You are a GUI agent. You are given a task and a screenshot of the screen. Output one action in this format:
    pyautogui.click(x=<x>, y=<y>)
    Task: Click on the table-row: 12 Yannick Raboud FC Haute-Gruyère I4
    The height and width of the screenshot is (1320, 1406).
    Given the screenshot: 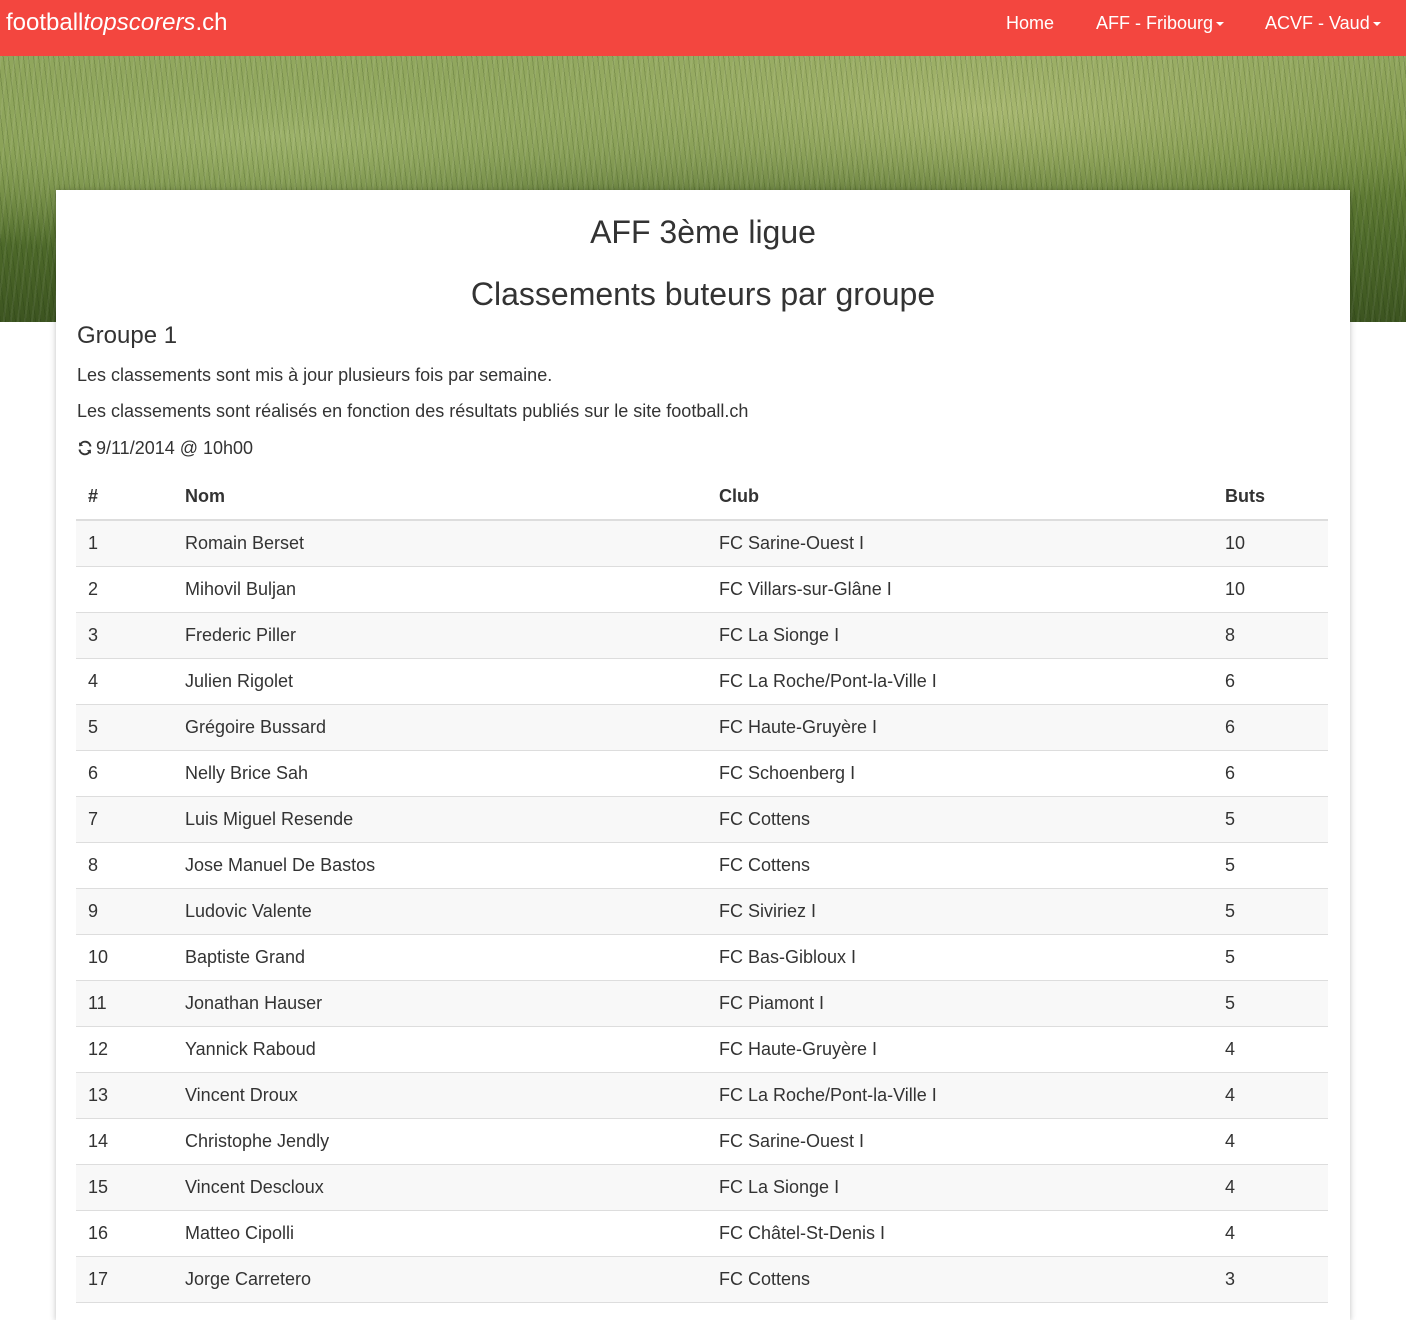 What is the action you would take?
    pyautogui.click(x=702, y=1049)
    